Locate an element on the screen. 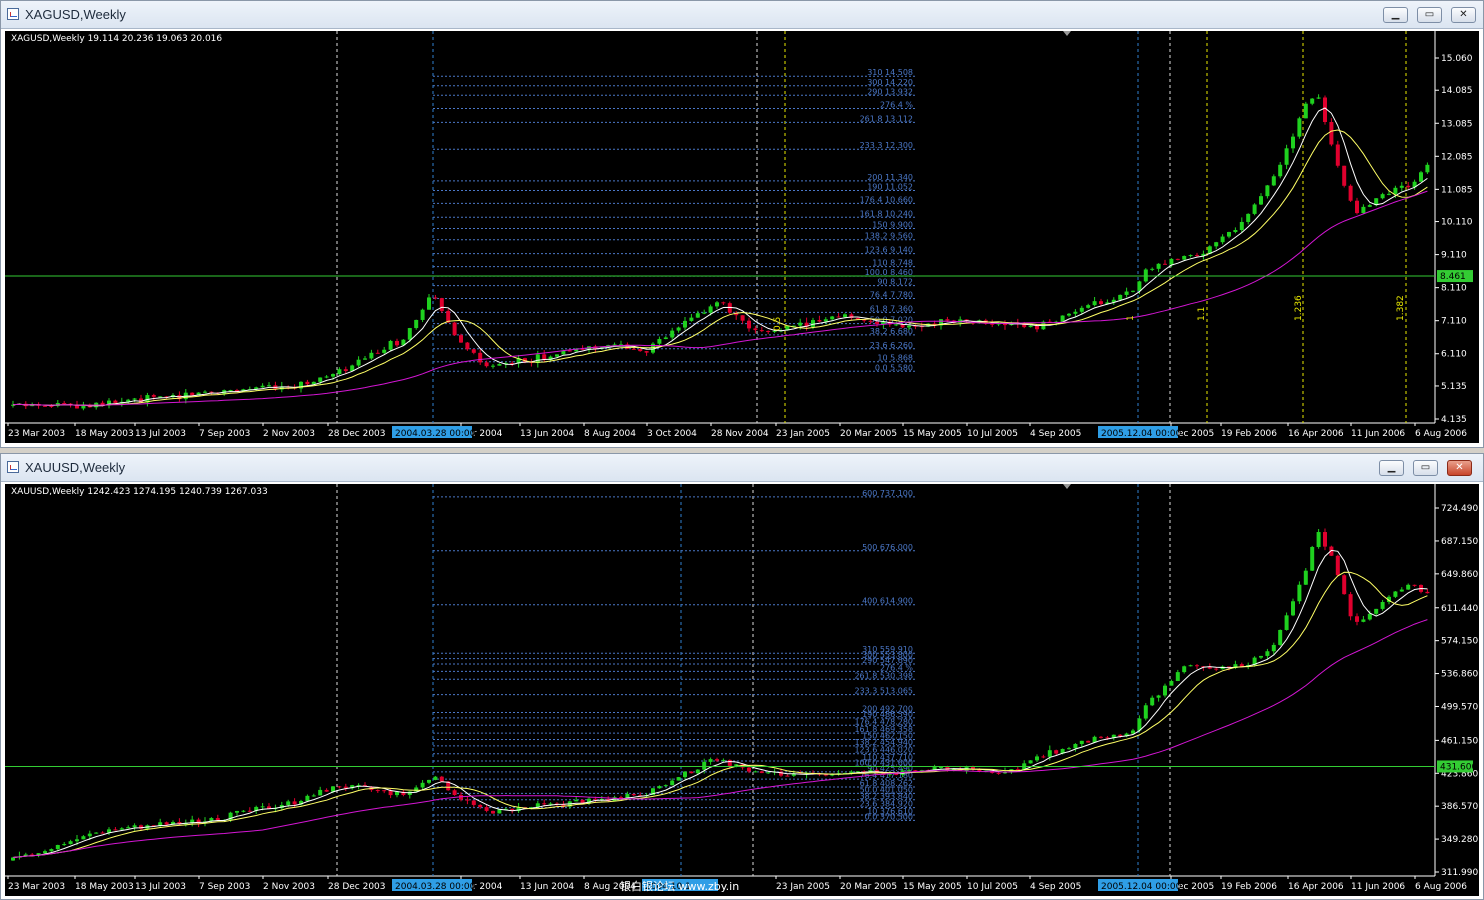 The image size is (1484, 900). price-label: 349.280 is located at coordinates (1459, 840).